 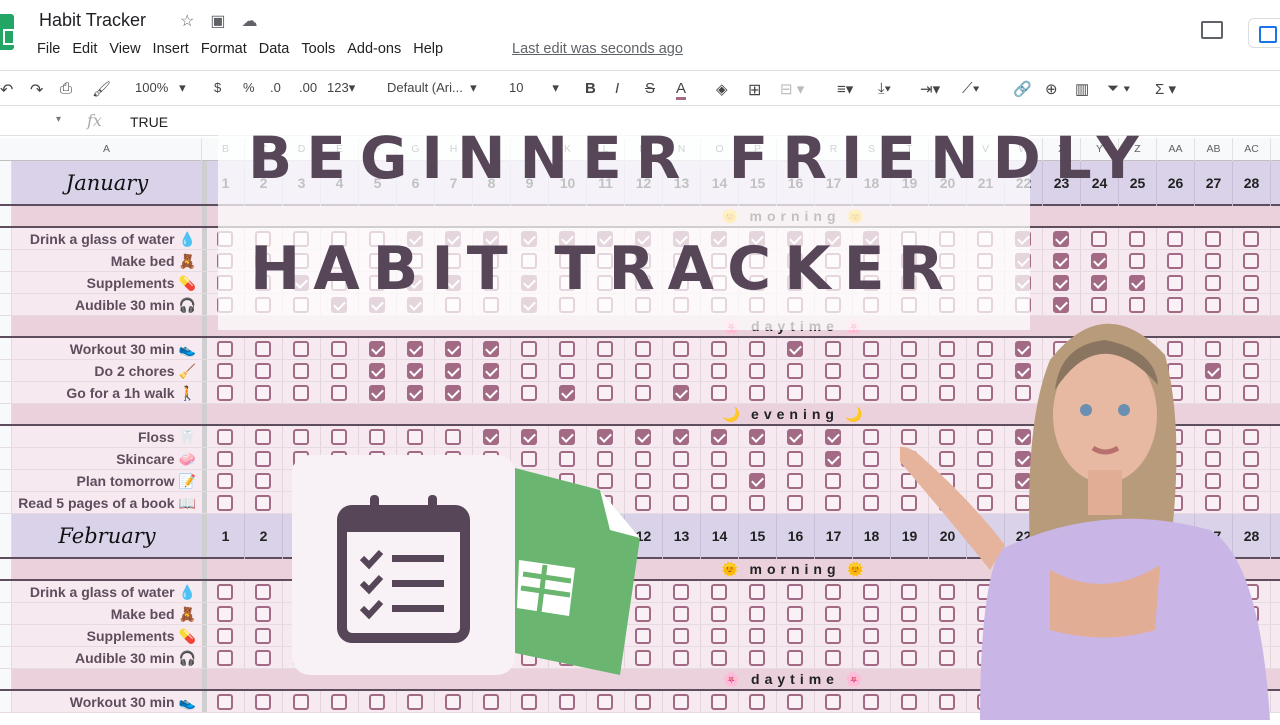 I want to click on currency-button: $, so click(x=217, y=87).